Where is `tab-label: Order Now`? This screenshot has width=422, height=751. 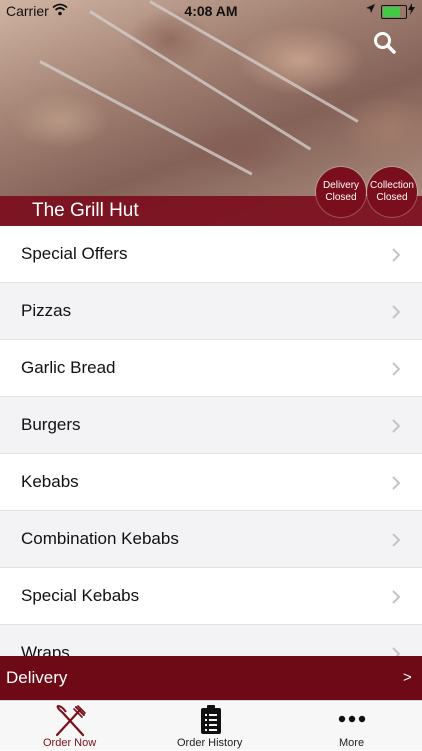 tab-label: Order Now is located at coordinates (70, 743).